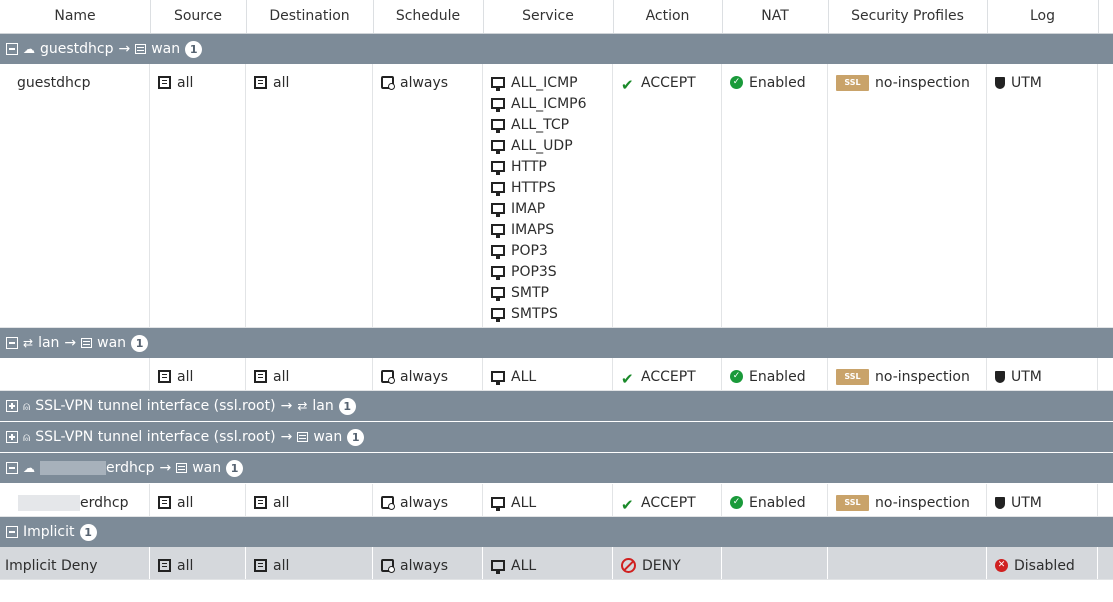 The image size is (1113, 602). I want to click on col-destination: Destination, so click(310, 16).